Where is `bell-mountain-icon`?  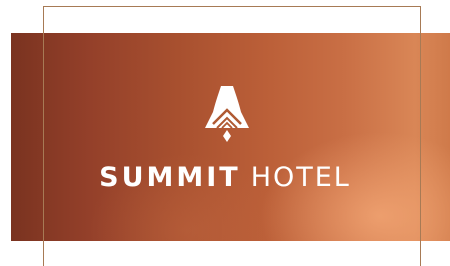 bell-mountain-icon is located at coordinates (227, 114).